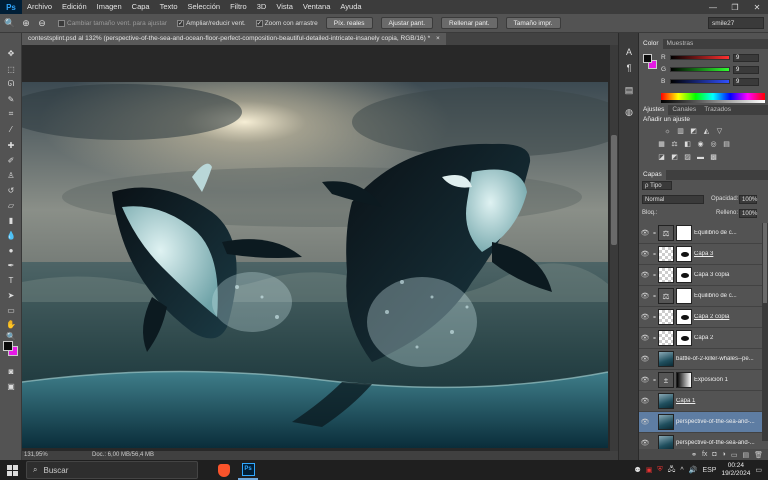 The image size is (768, 480). I want to click on curves-icon: ◩, so click(693, 131).